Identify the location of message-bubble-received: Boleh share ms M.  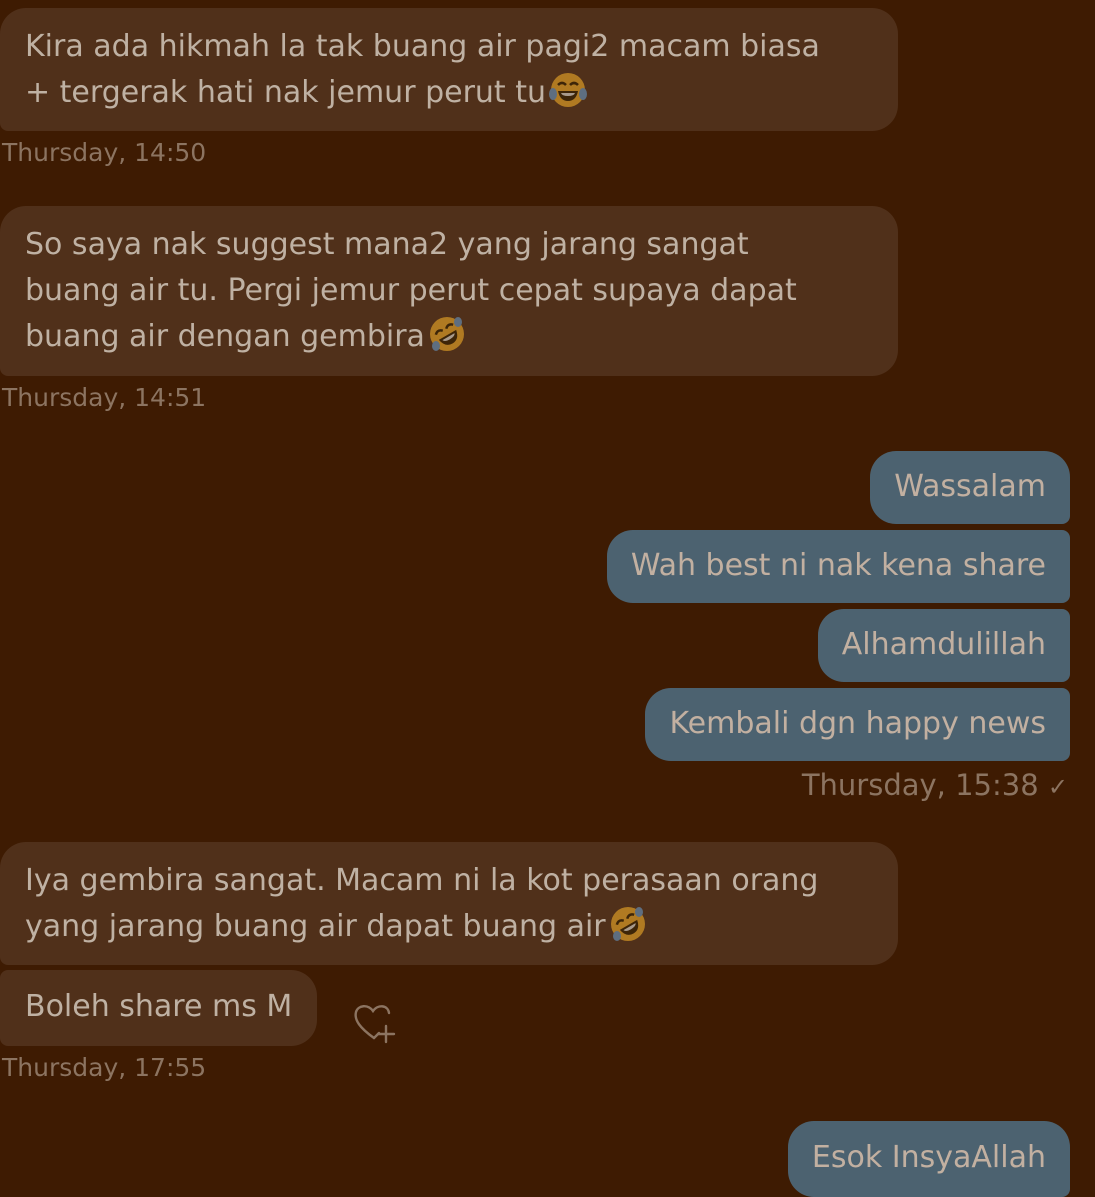
(159, 1008).